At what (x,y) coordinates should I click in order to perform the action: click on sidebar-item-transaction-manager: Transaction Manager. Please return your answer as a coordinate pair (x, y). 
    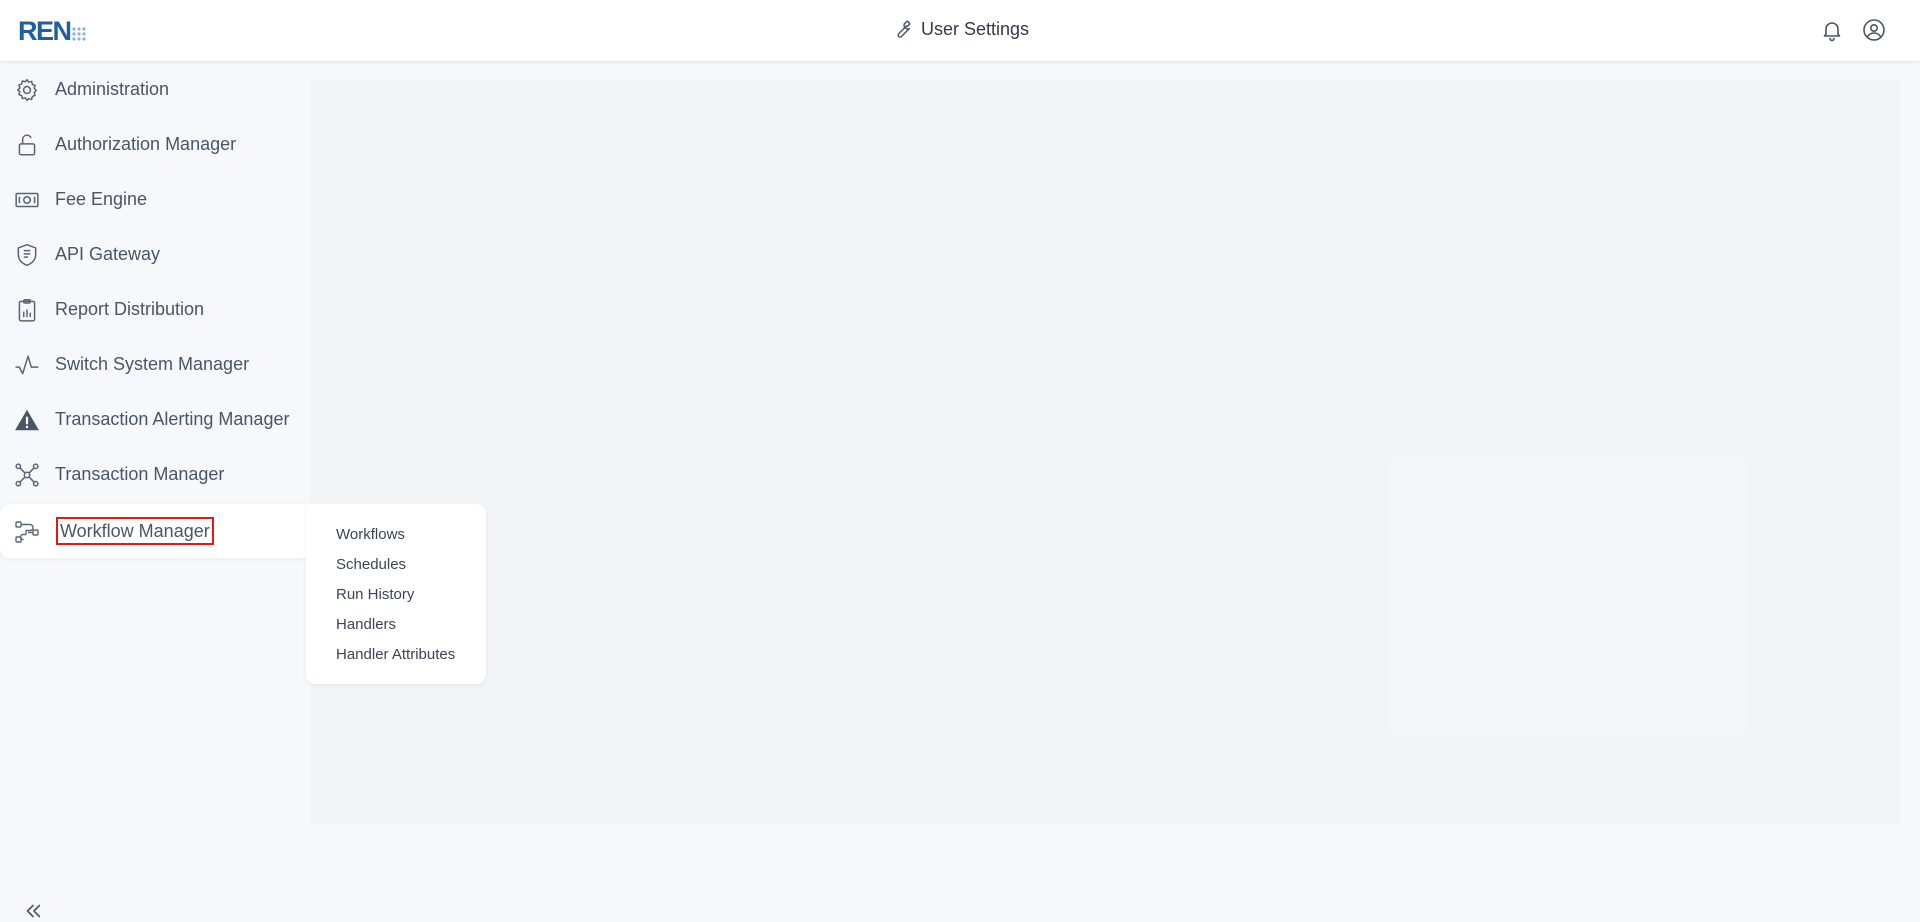
    Looking at the image, I should click on (154, 474).